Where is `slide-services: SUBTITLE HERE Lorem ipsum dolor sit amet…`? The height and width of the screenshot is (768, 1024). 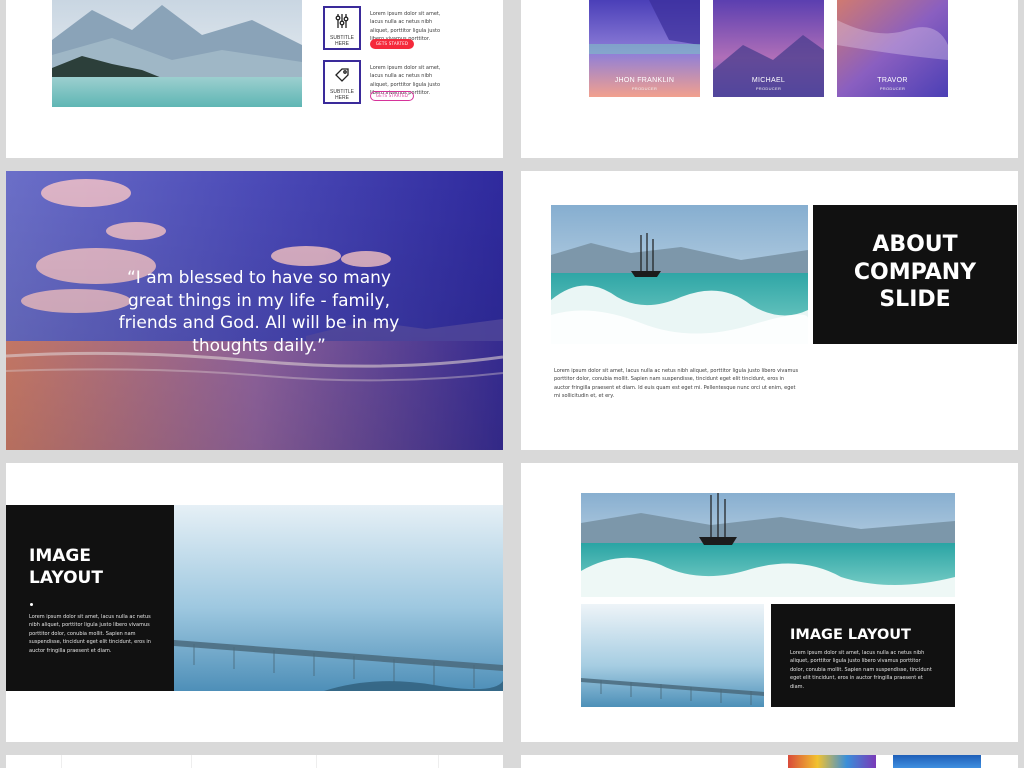 slide-services: SUBTITLE HERE Lorem ipsum dolor sit amet… is located at coordinates (254, 79).